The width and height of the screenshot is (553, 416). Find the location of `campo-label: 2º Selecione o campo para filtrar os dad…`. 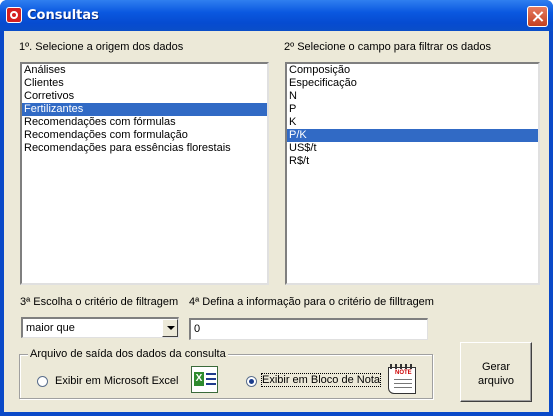

campo-label: 2º Selecione o campo para filtrar os dad… is located at coordinates (388, 47).